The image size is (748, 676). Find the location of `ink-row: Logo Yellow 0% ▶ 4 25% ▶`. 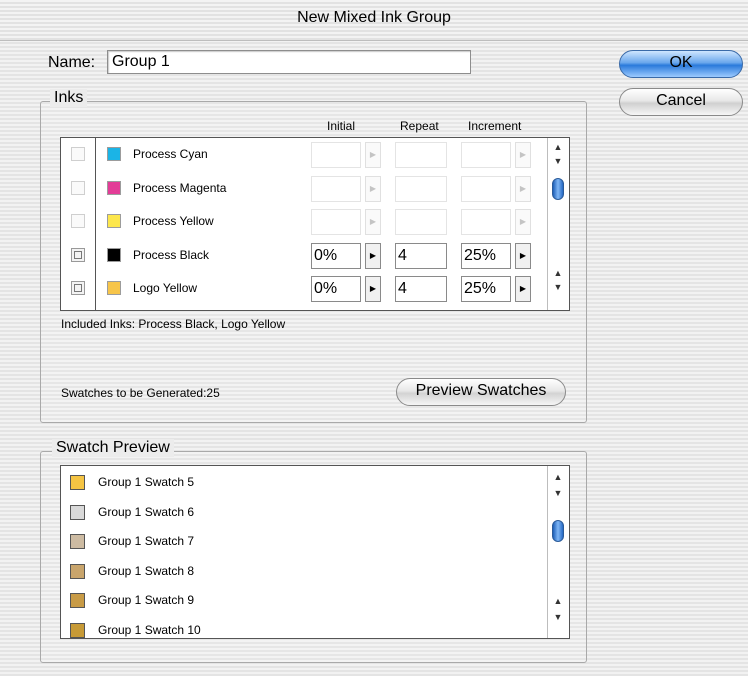

ink-row: Logo Yellow 0% ▶ 4 25% ▶ is located at coordinates (304, 288).